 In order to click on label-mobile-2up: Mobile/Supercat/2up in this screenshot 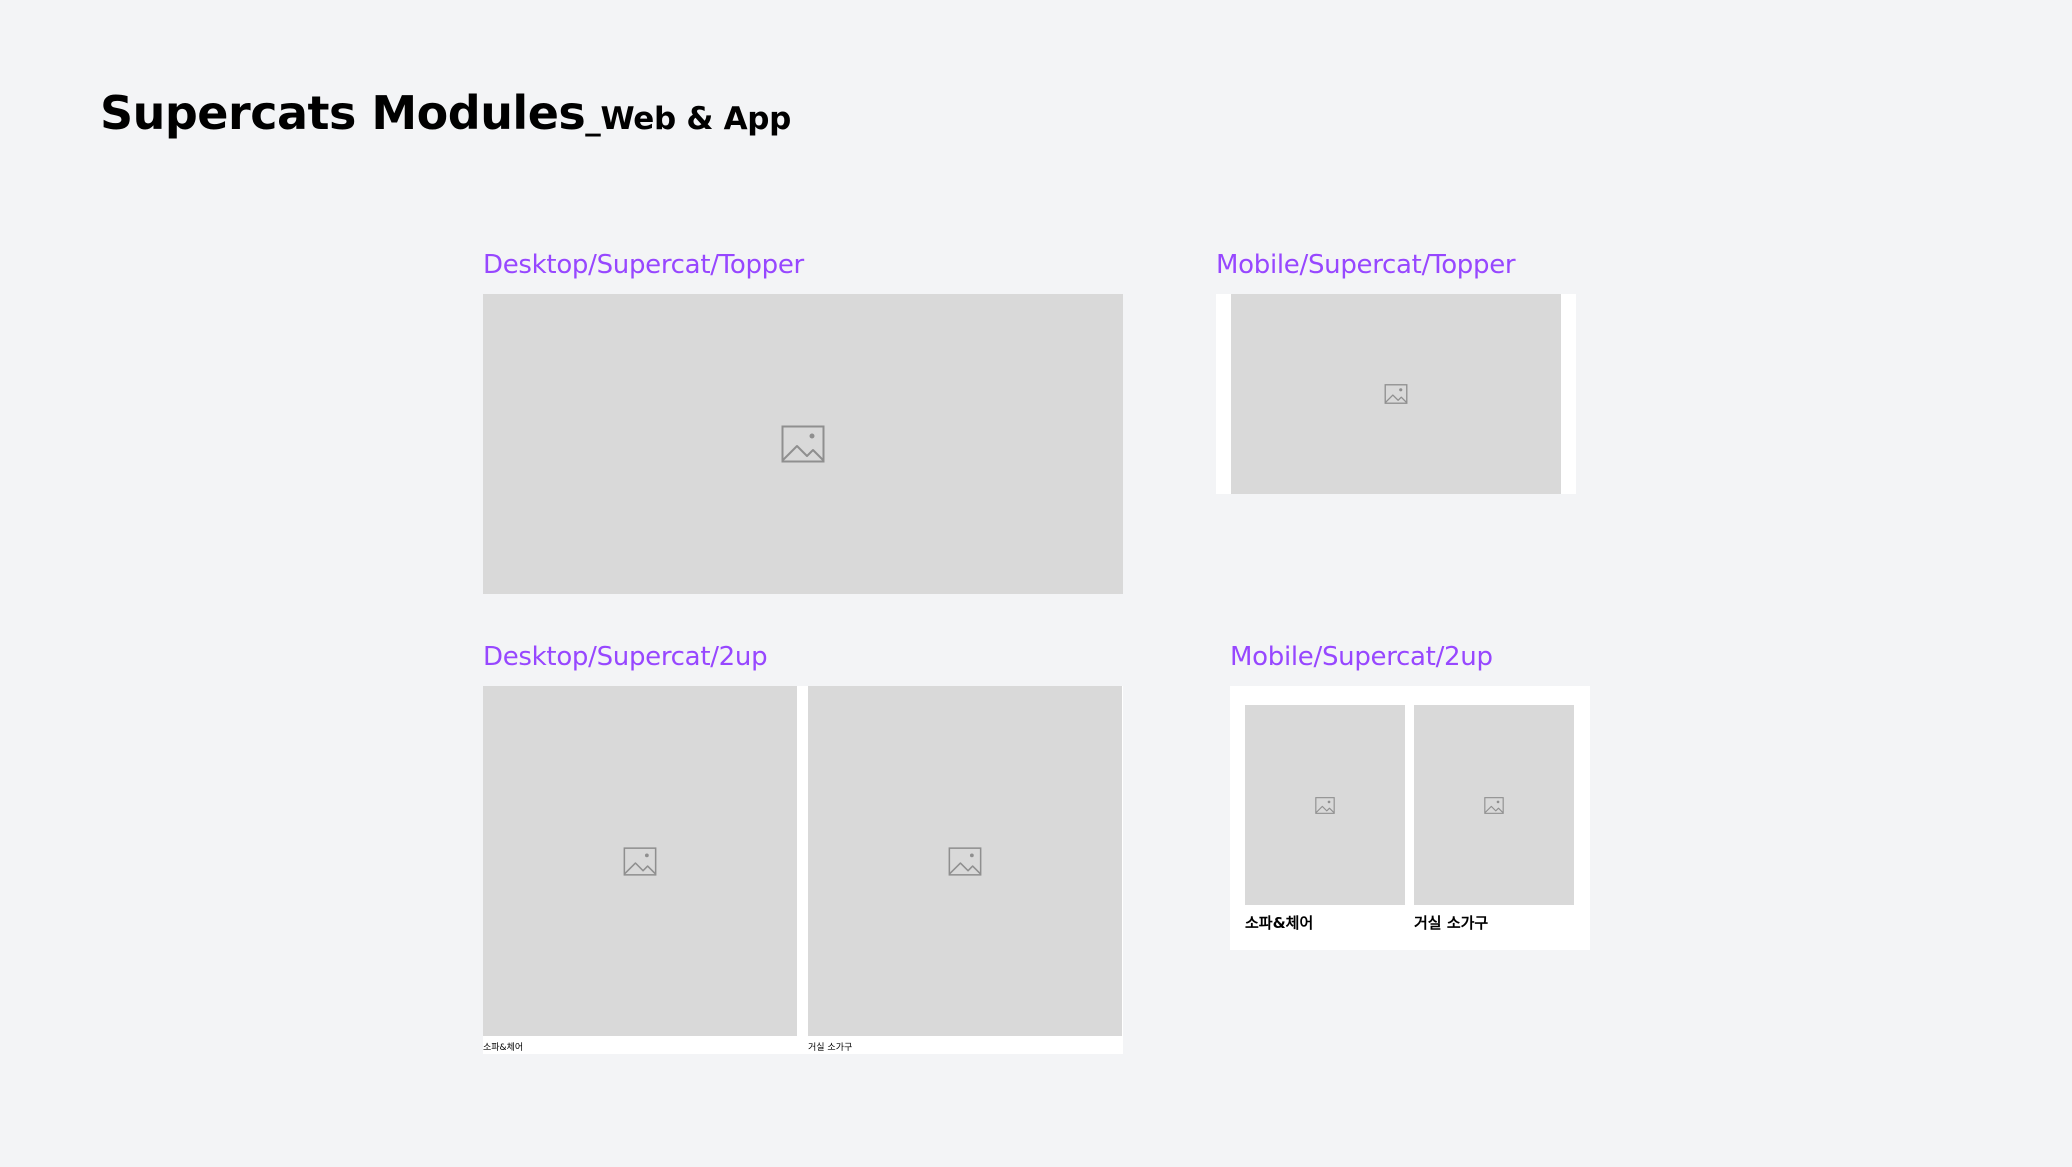, I will do `click(1361, 657)`.